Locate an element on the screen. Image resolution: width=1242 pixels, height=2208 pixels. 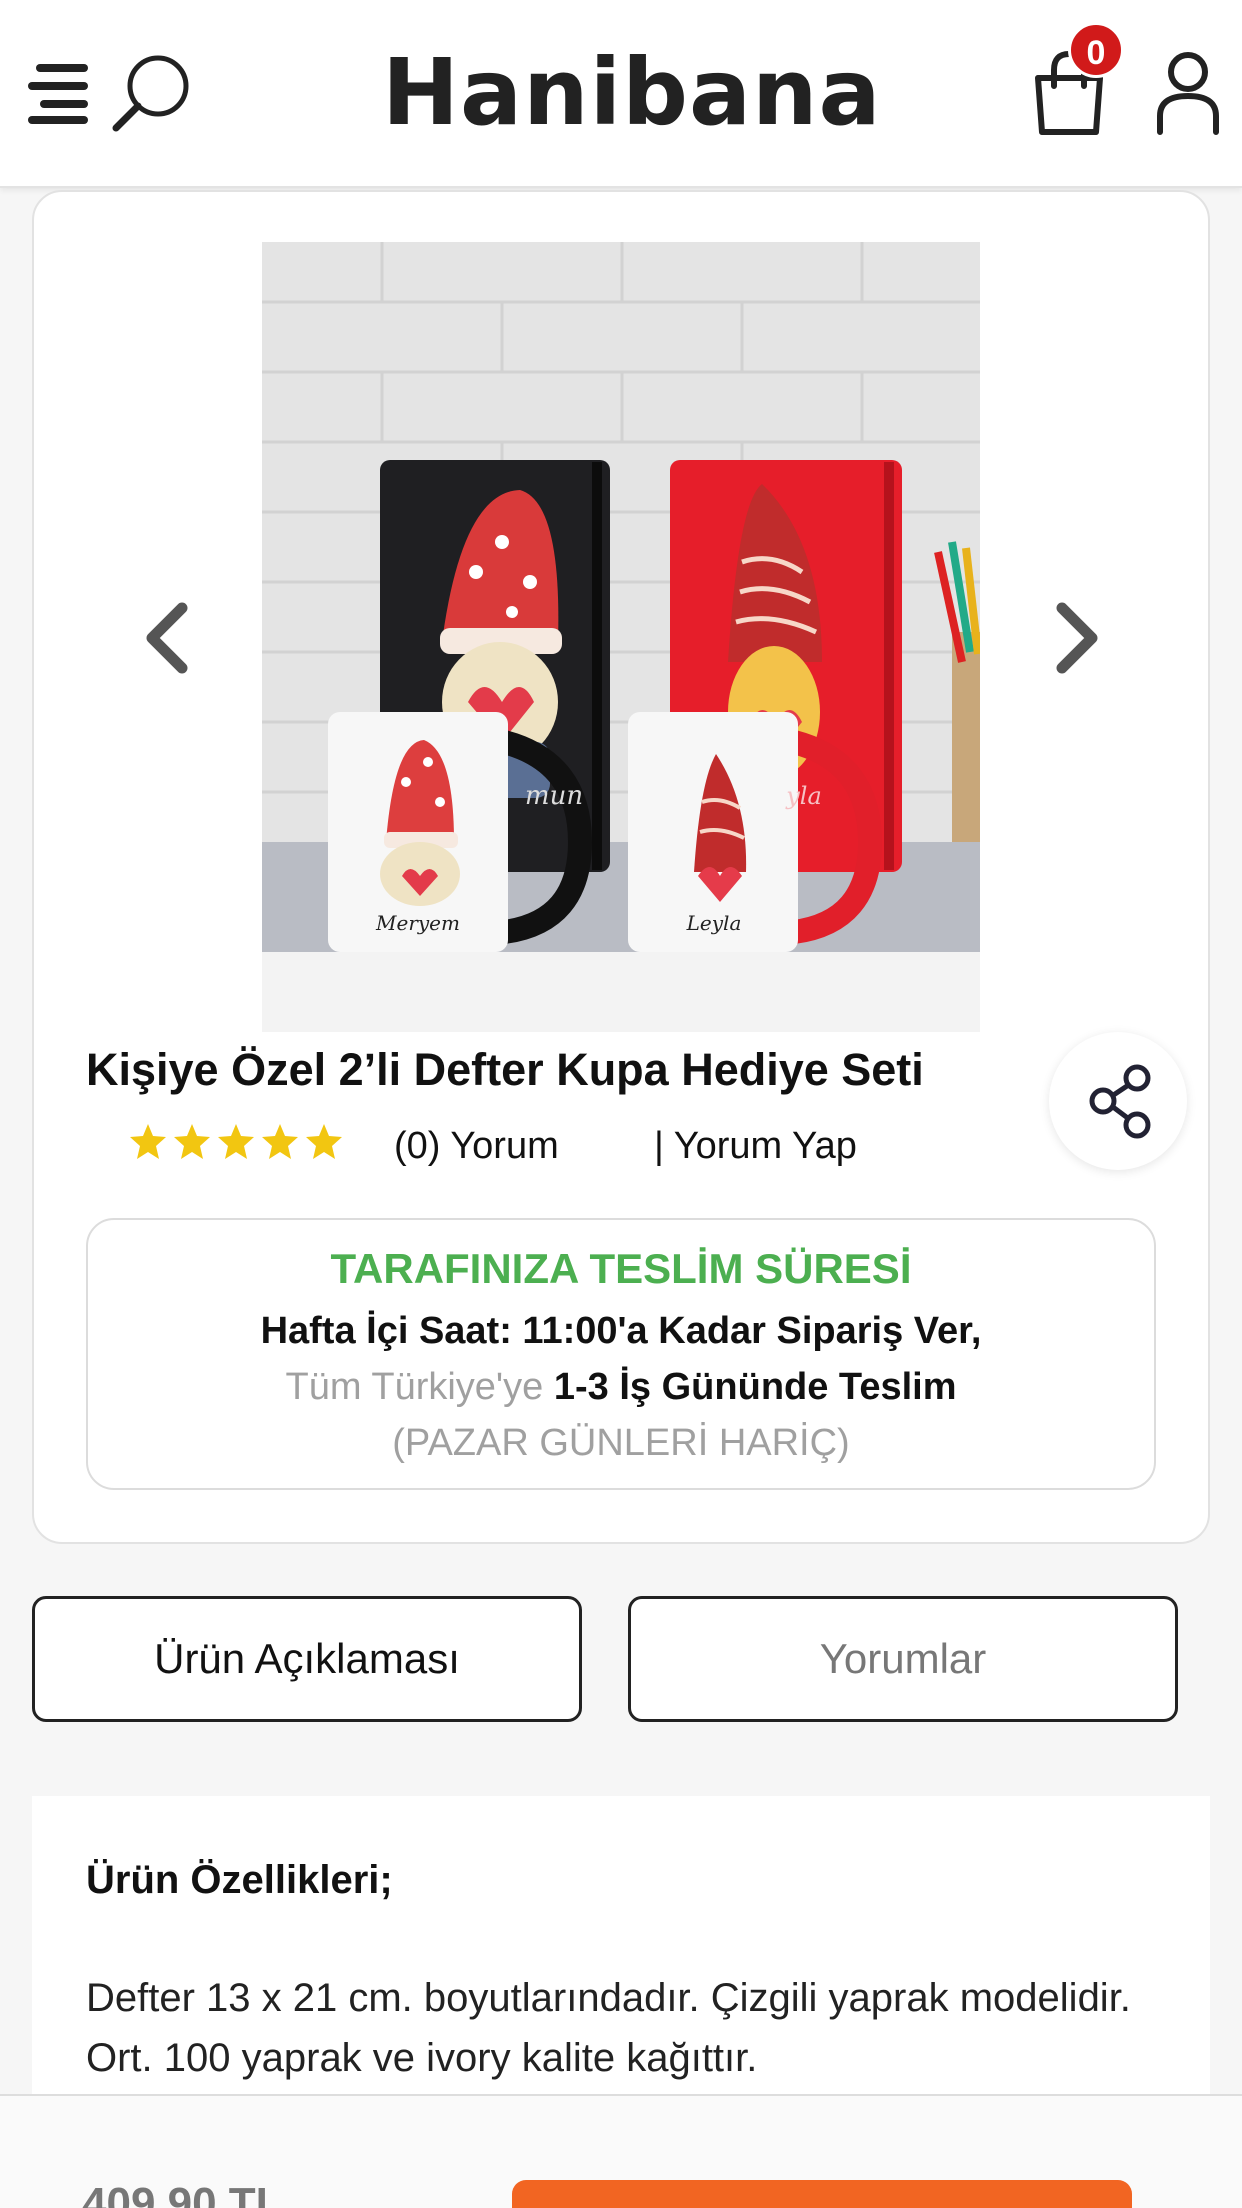
add-to-cart-button is located at coordinates (822, 2194).